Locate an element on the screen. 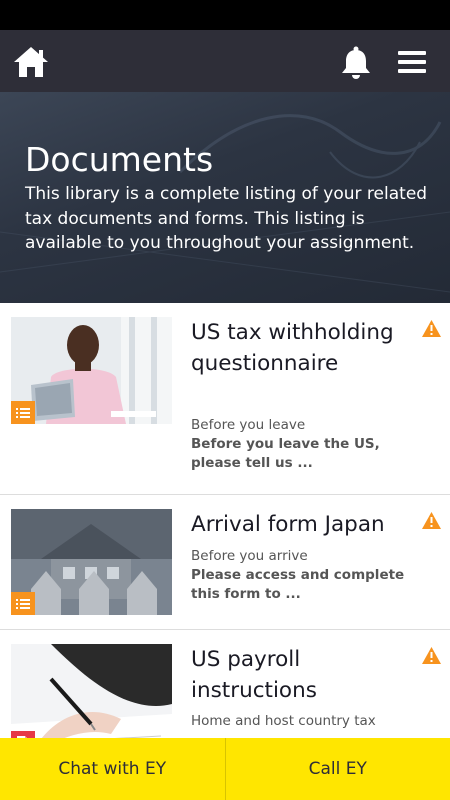 The width and height of the screenshot is (450, 800). chat-with-ey-button: Chat with EY is located at coordinates (112, 769).